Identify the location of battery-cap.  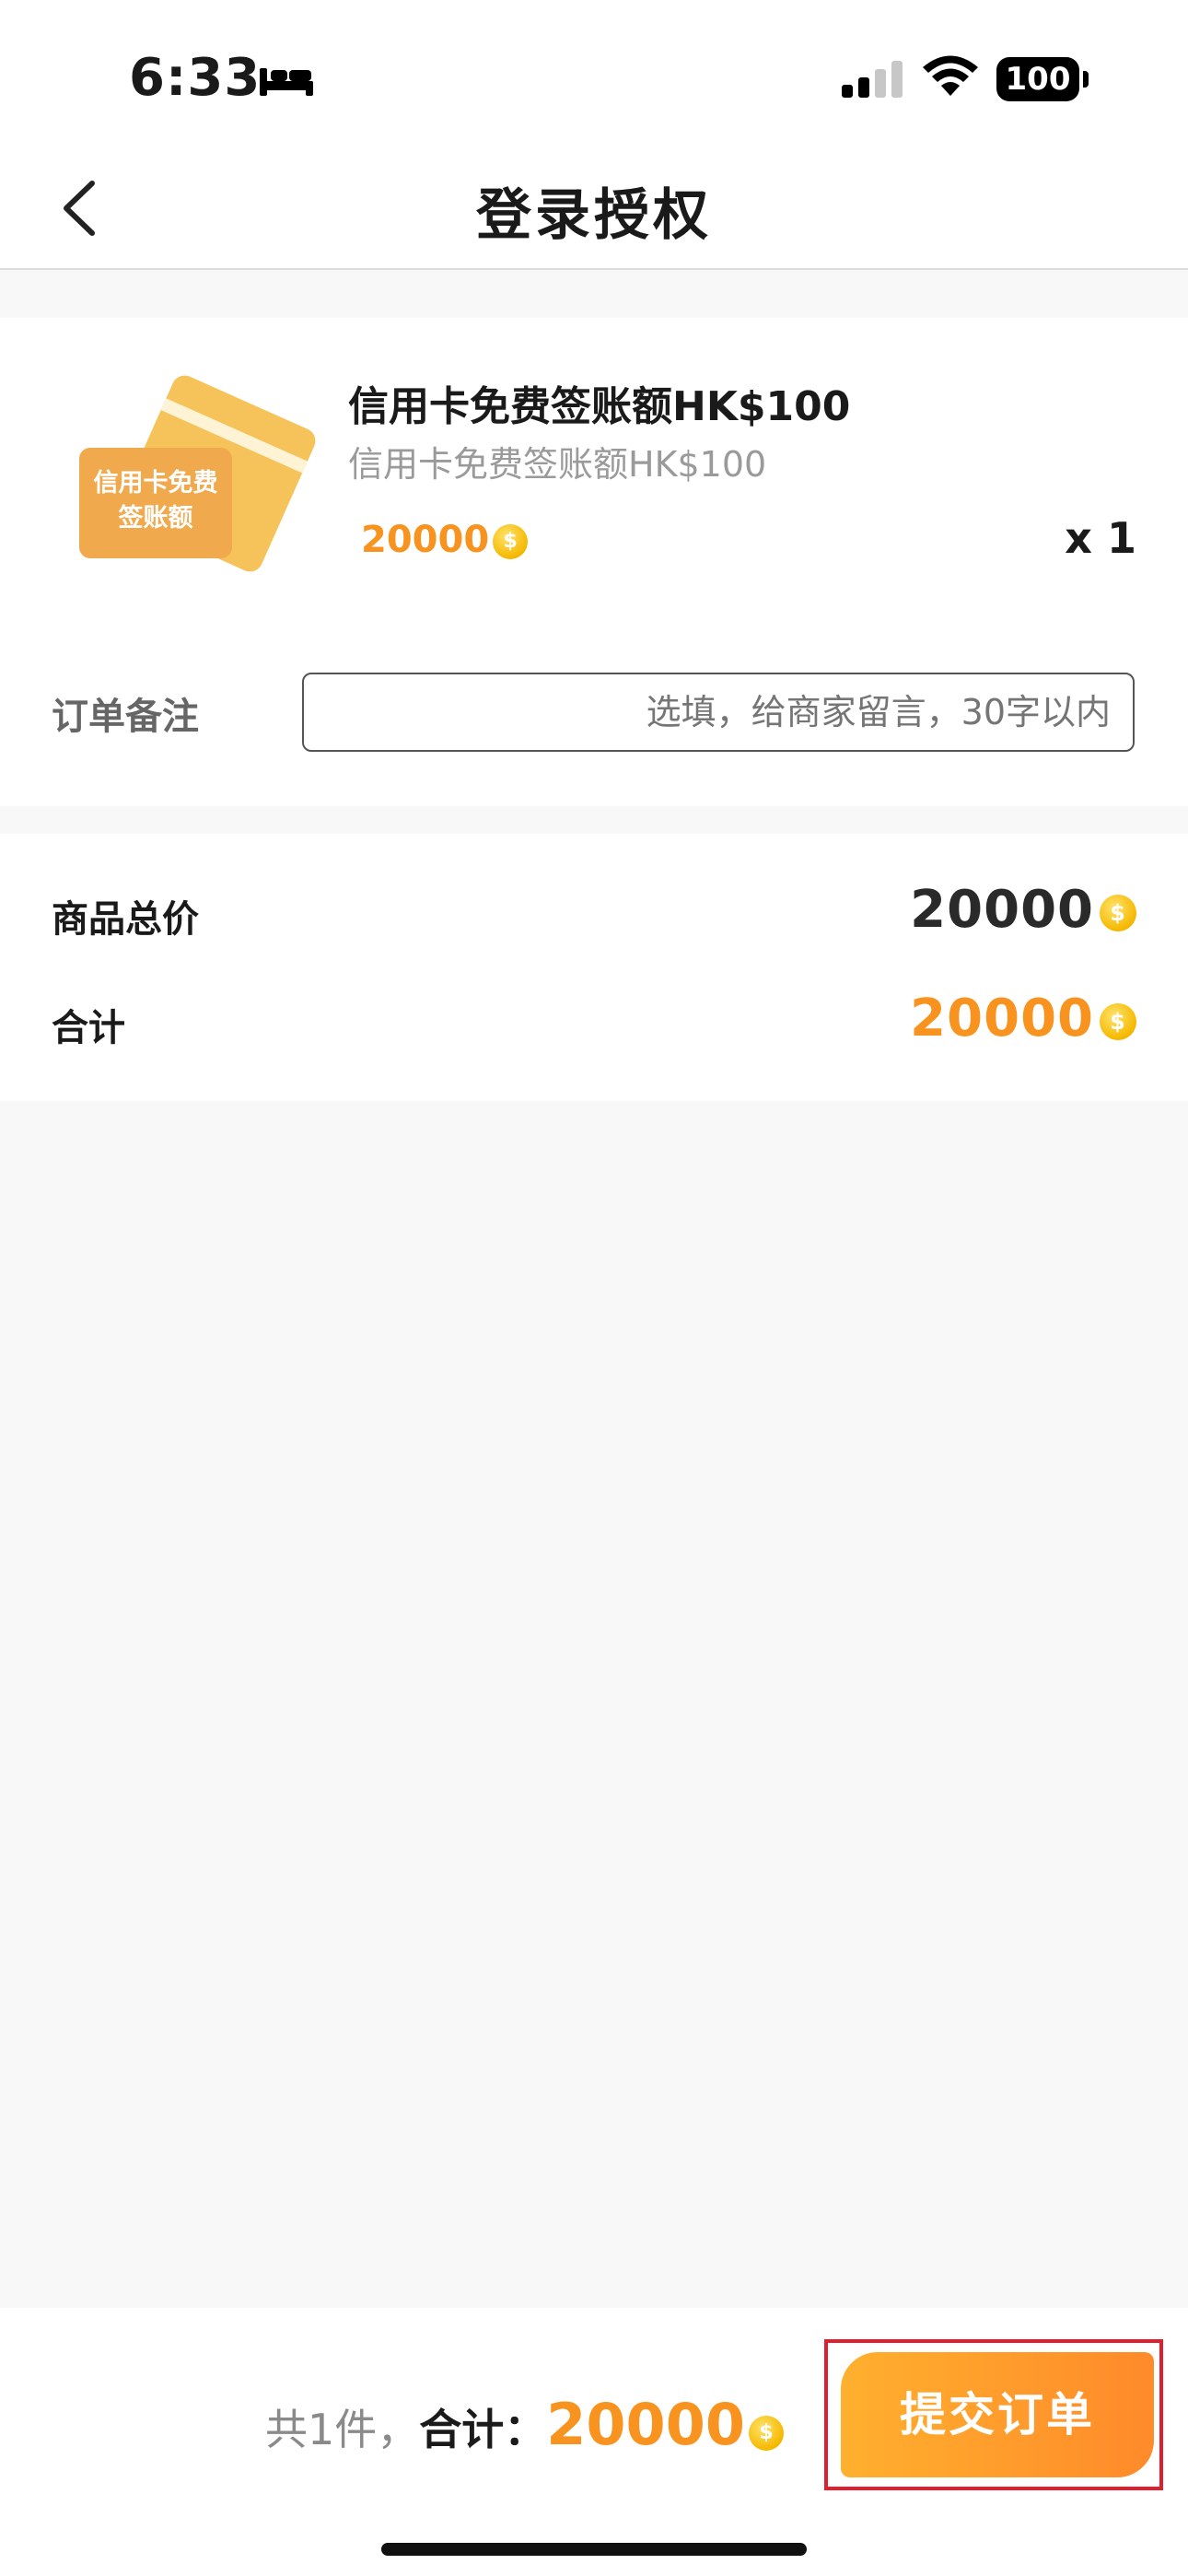
(1086, 79).